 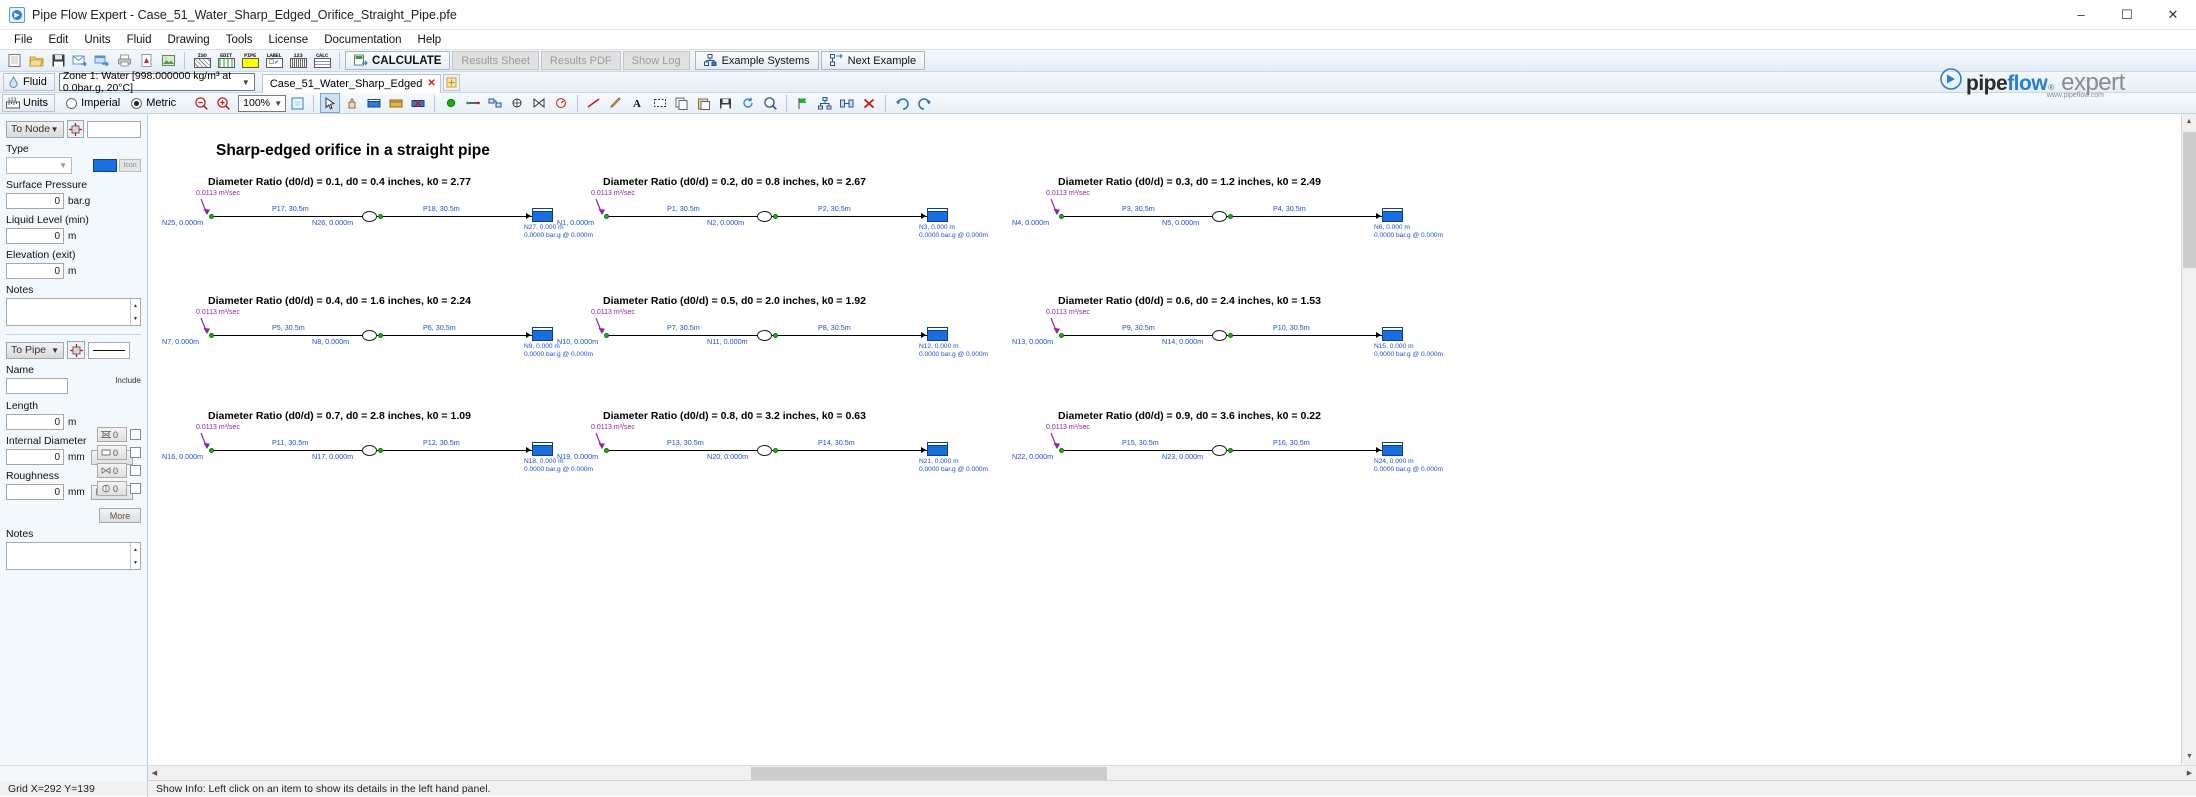 I want to click on magnifier-icon, so click(x=770, y=103).